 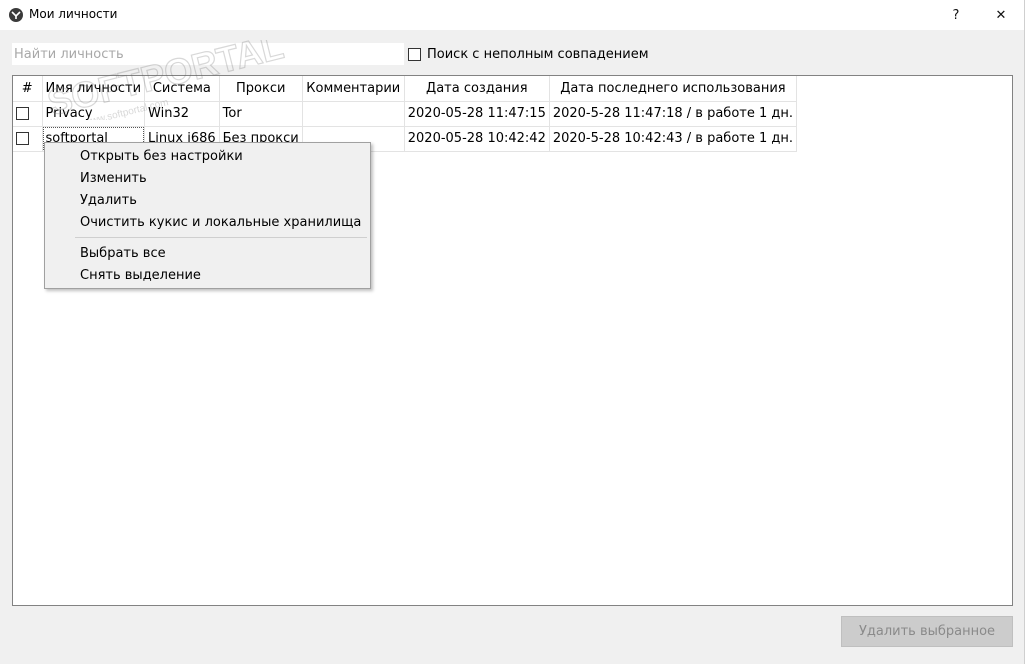 I want to click on cell-system: Win32, so click(x=182, y=114).